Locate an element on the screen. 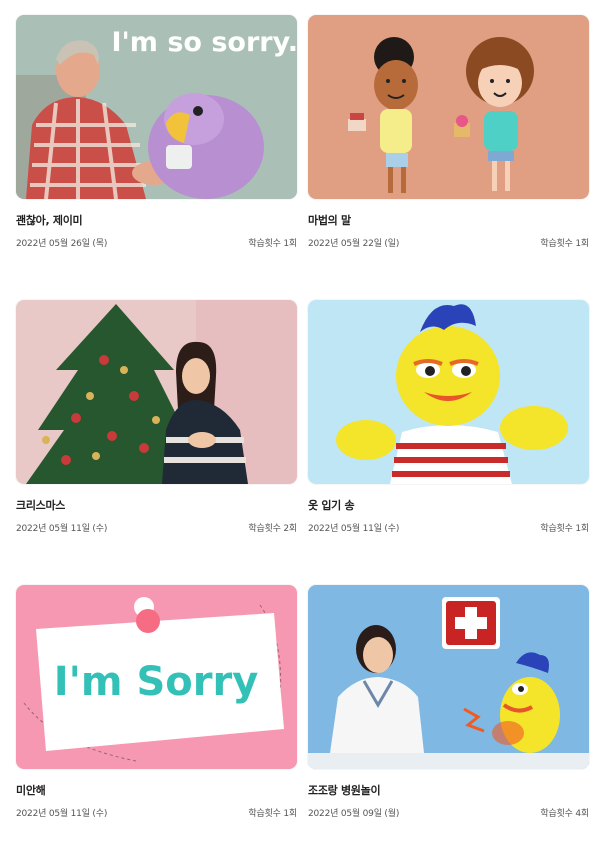 The width and height of the screenshot is (612, 841). thumbnail-image-two-kids-with-cake is located at coordinates (448, 107).